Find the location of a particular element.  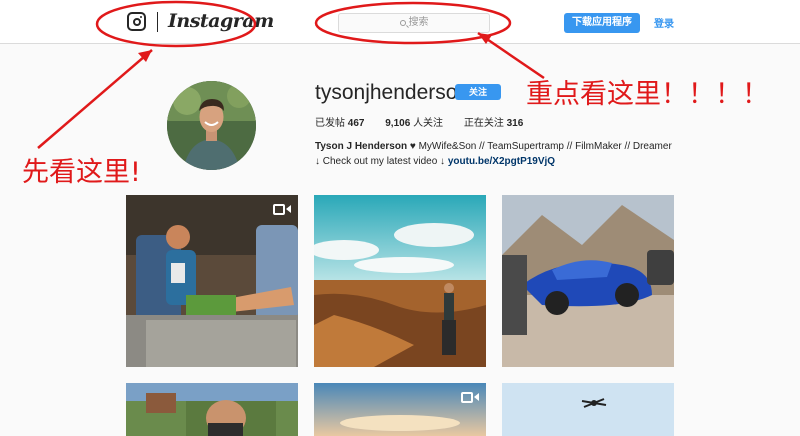

annotation-arrow-left is located at coordinates (95, 99).